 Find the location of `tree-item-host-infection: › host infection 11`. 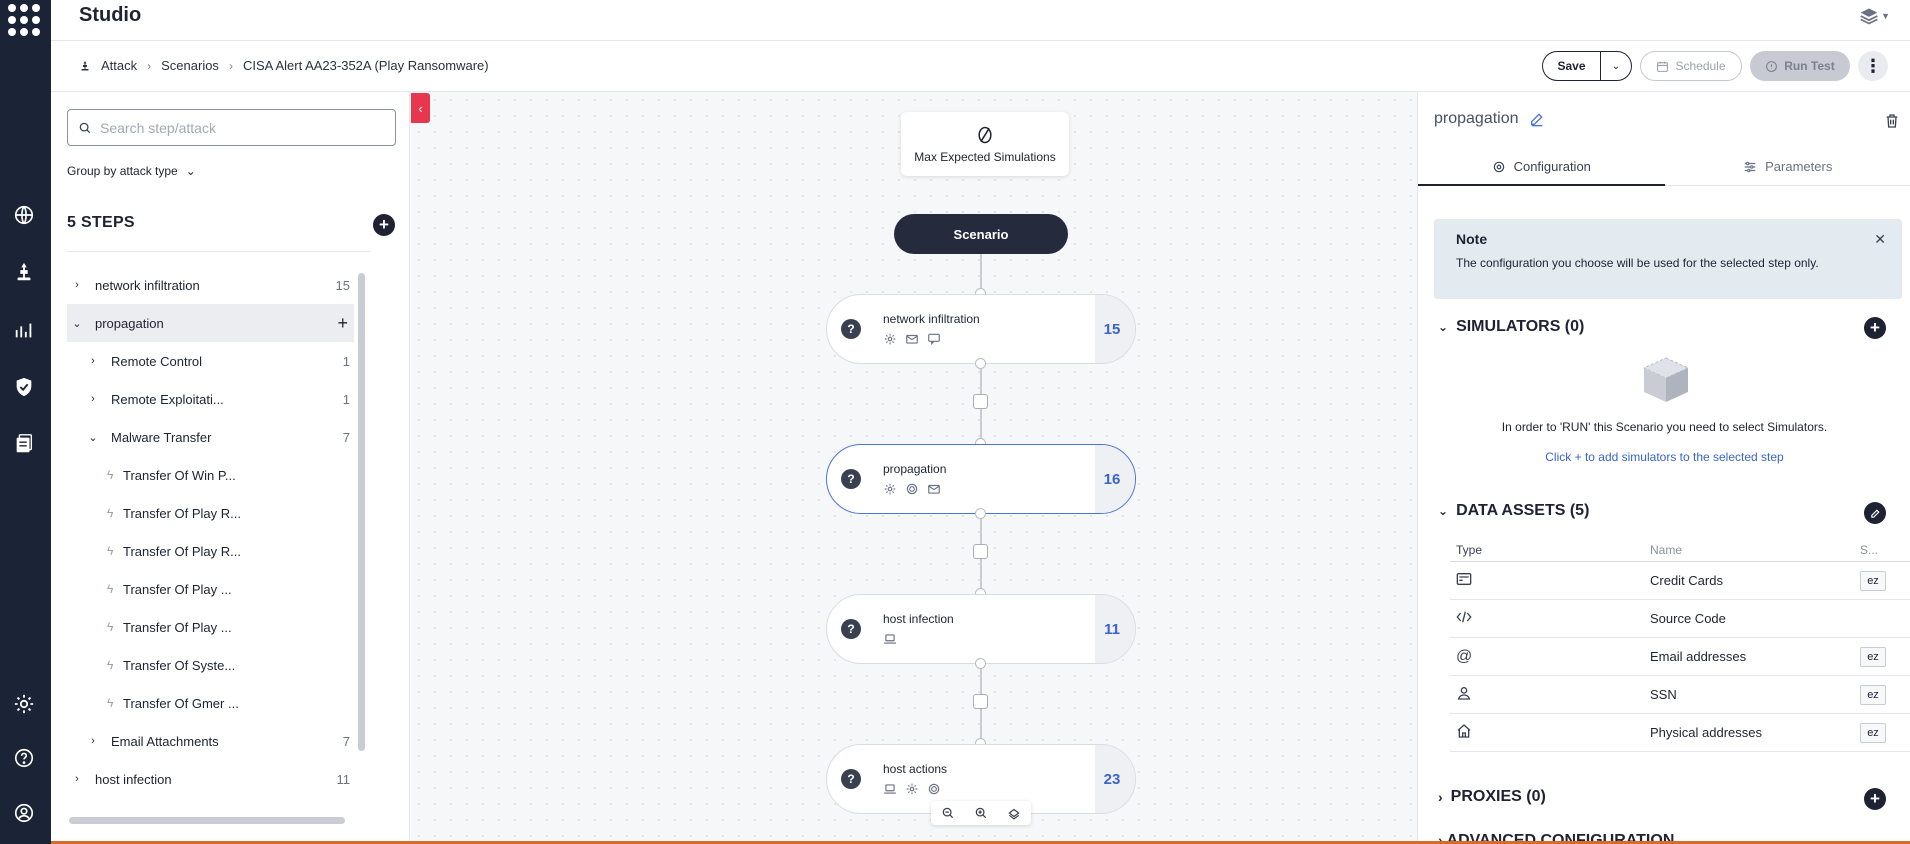

tree-item-host-infection: › host infection 11 is located at coordinates (210, 779).